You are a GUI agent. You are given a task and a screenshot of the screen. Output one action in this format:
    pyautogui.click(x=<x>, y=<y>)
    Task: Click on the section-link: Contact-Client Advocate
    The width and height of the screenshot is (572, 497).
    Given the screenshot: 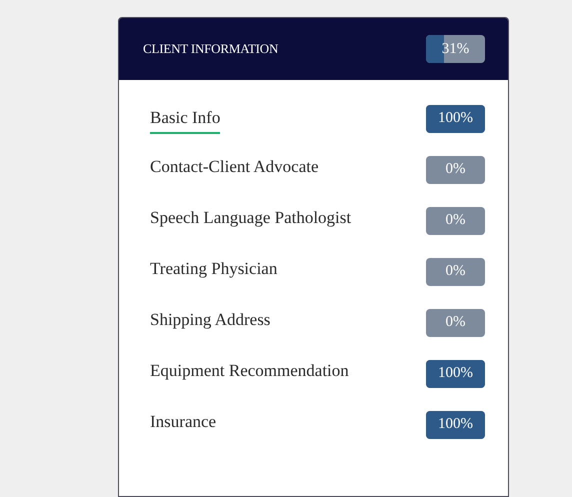 What is the action you would take?
    pyautogui.click(x=234, y=169)
    